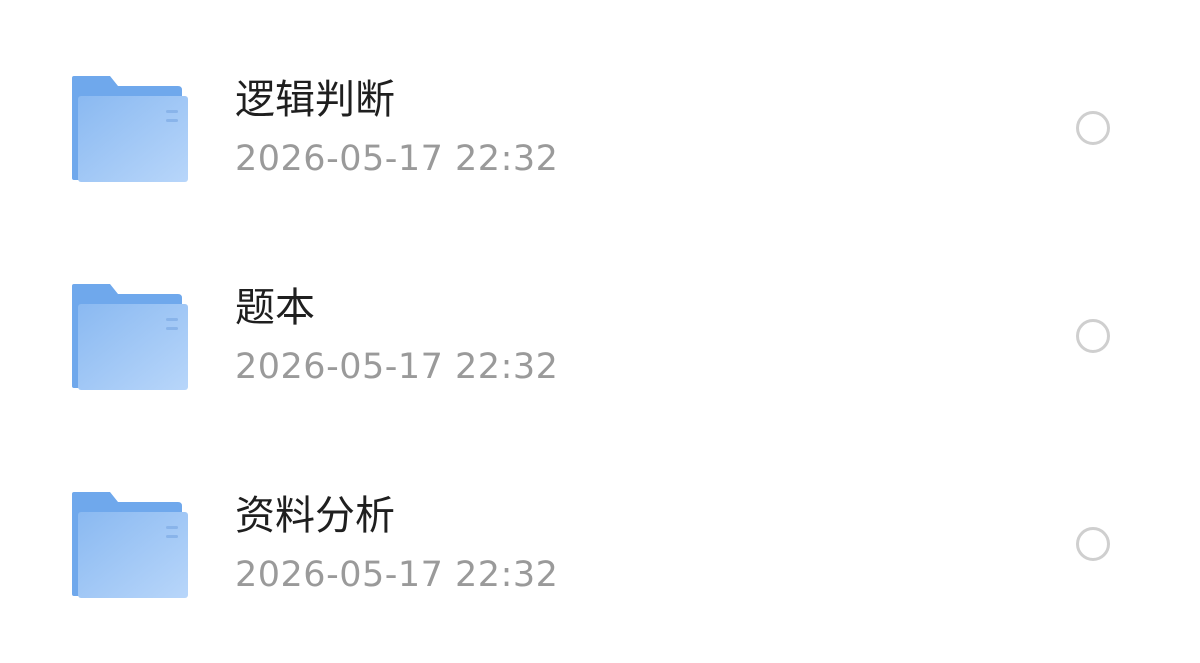 The width and height of the screenshot is (1200, 663). What do you see at coordinates (315, 516) in the screenshot?
I see `folder-name: 资料分析` at bounding box center [315, 516].